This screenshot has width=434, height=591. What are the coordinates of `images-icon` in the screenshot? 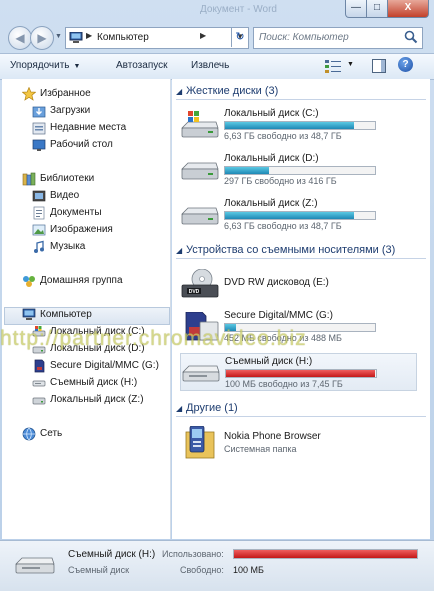 It's located at (39, 230).